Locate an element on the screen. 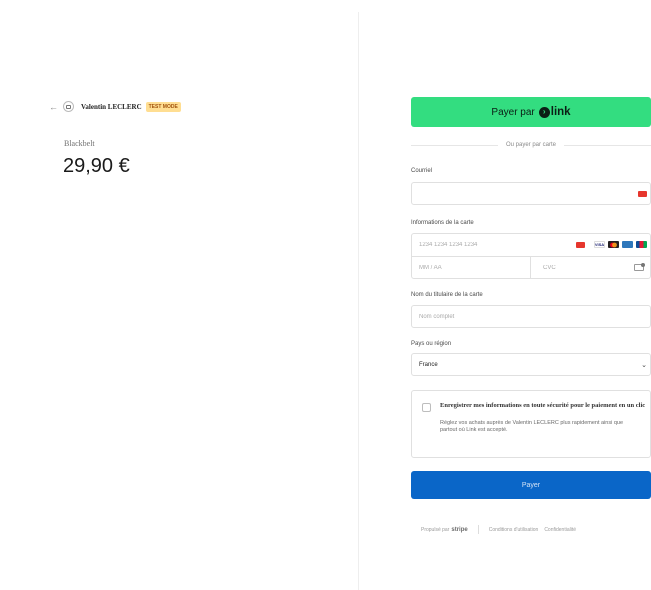 The width and height of the screenshot is (651, 590). cardholder-label: Nom du titulaire de la carte is located at coordinates (447, 295).